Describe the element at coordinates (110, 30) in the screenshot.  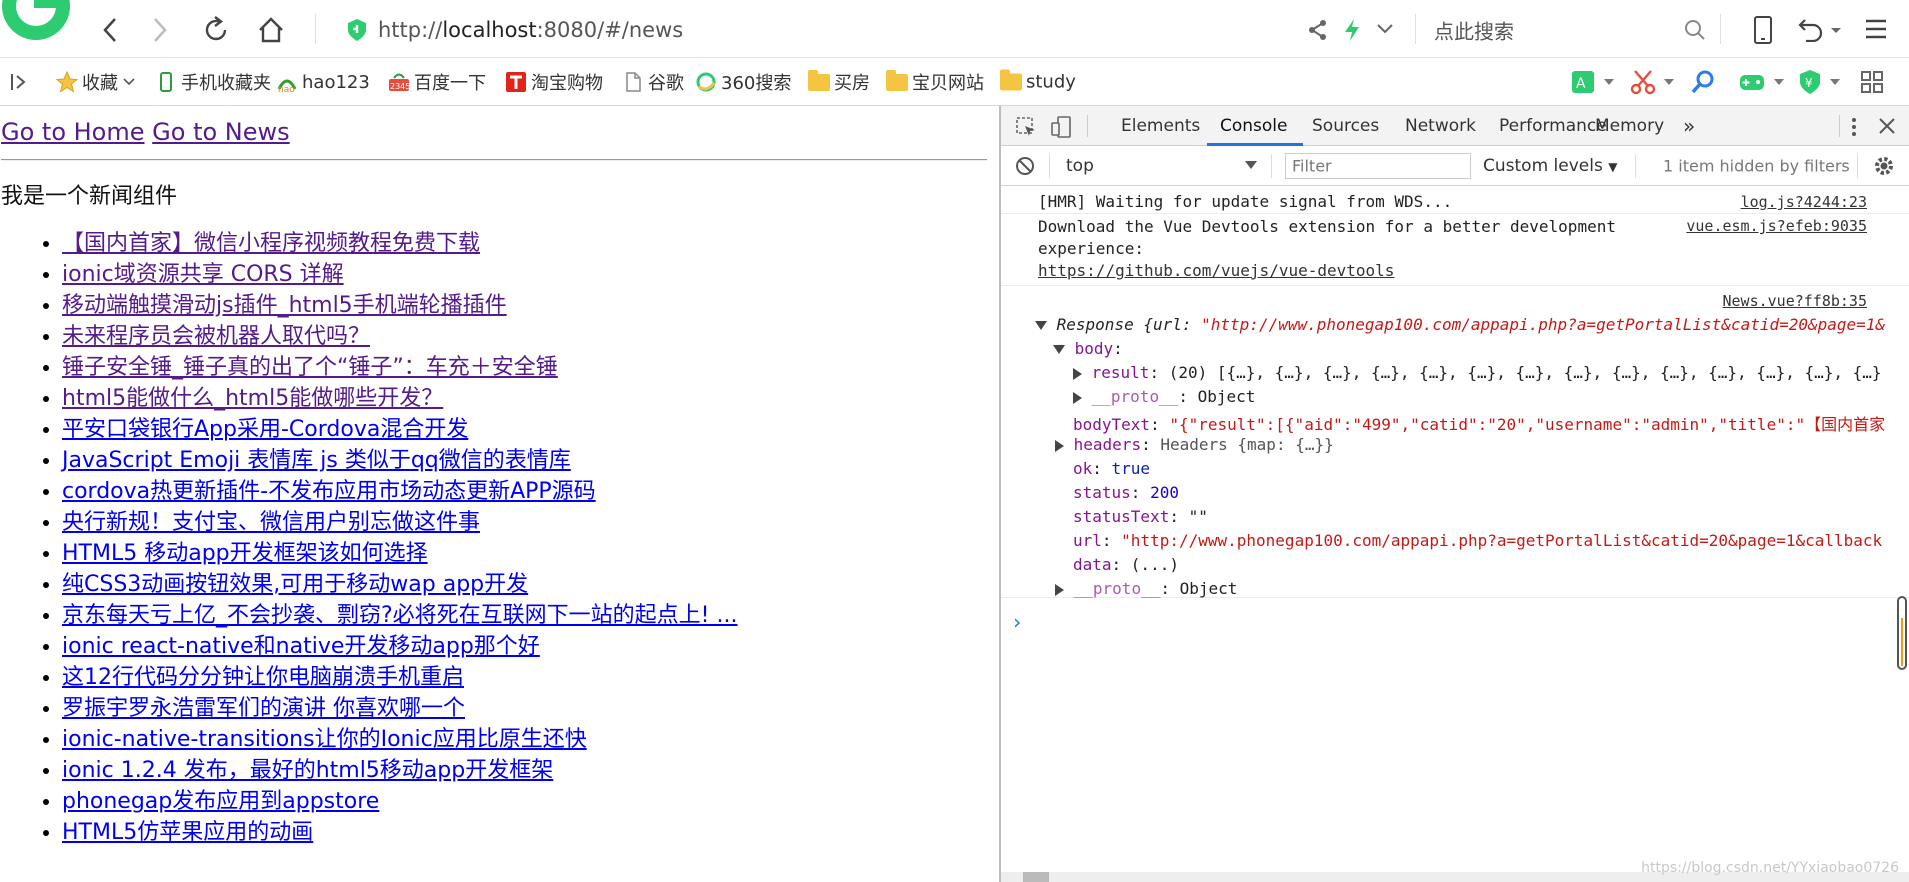
I see `back-button` at that location.